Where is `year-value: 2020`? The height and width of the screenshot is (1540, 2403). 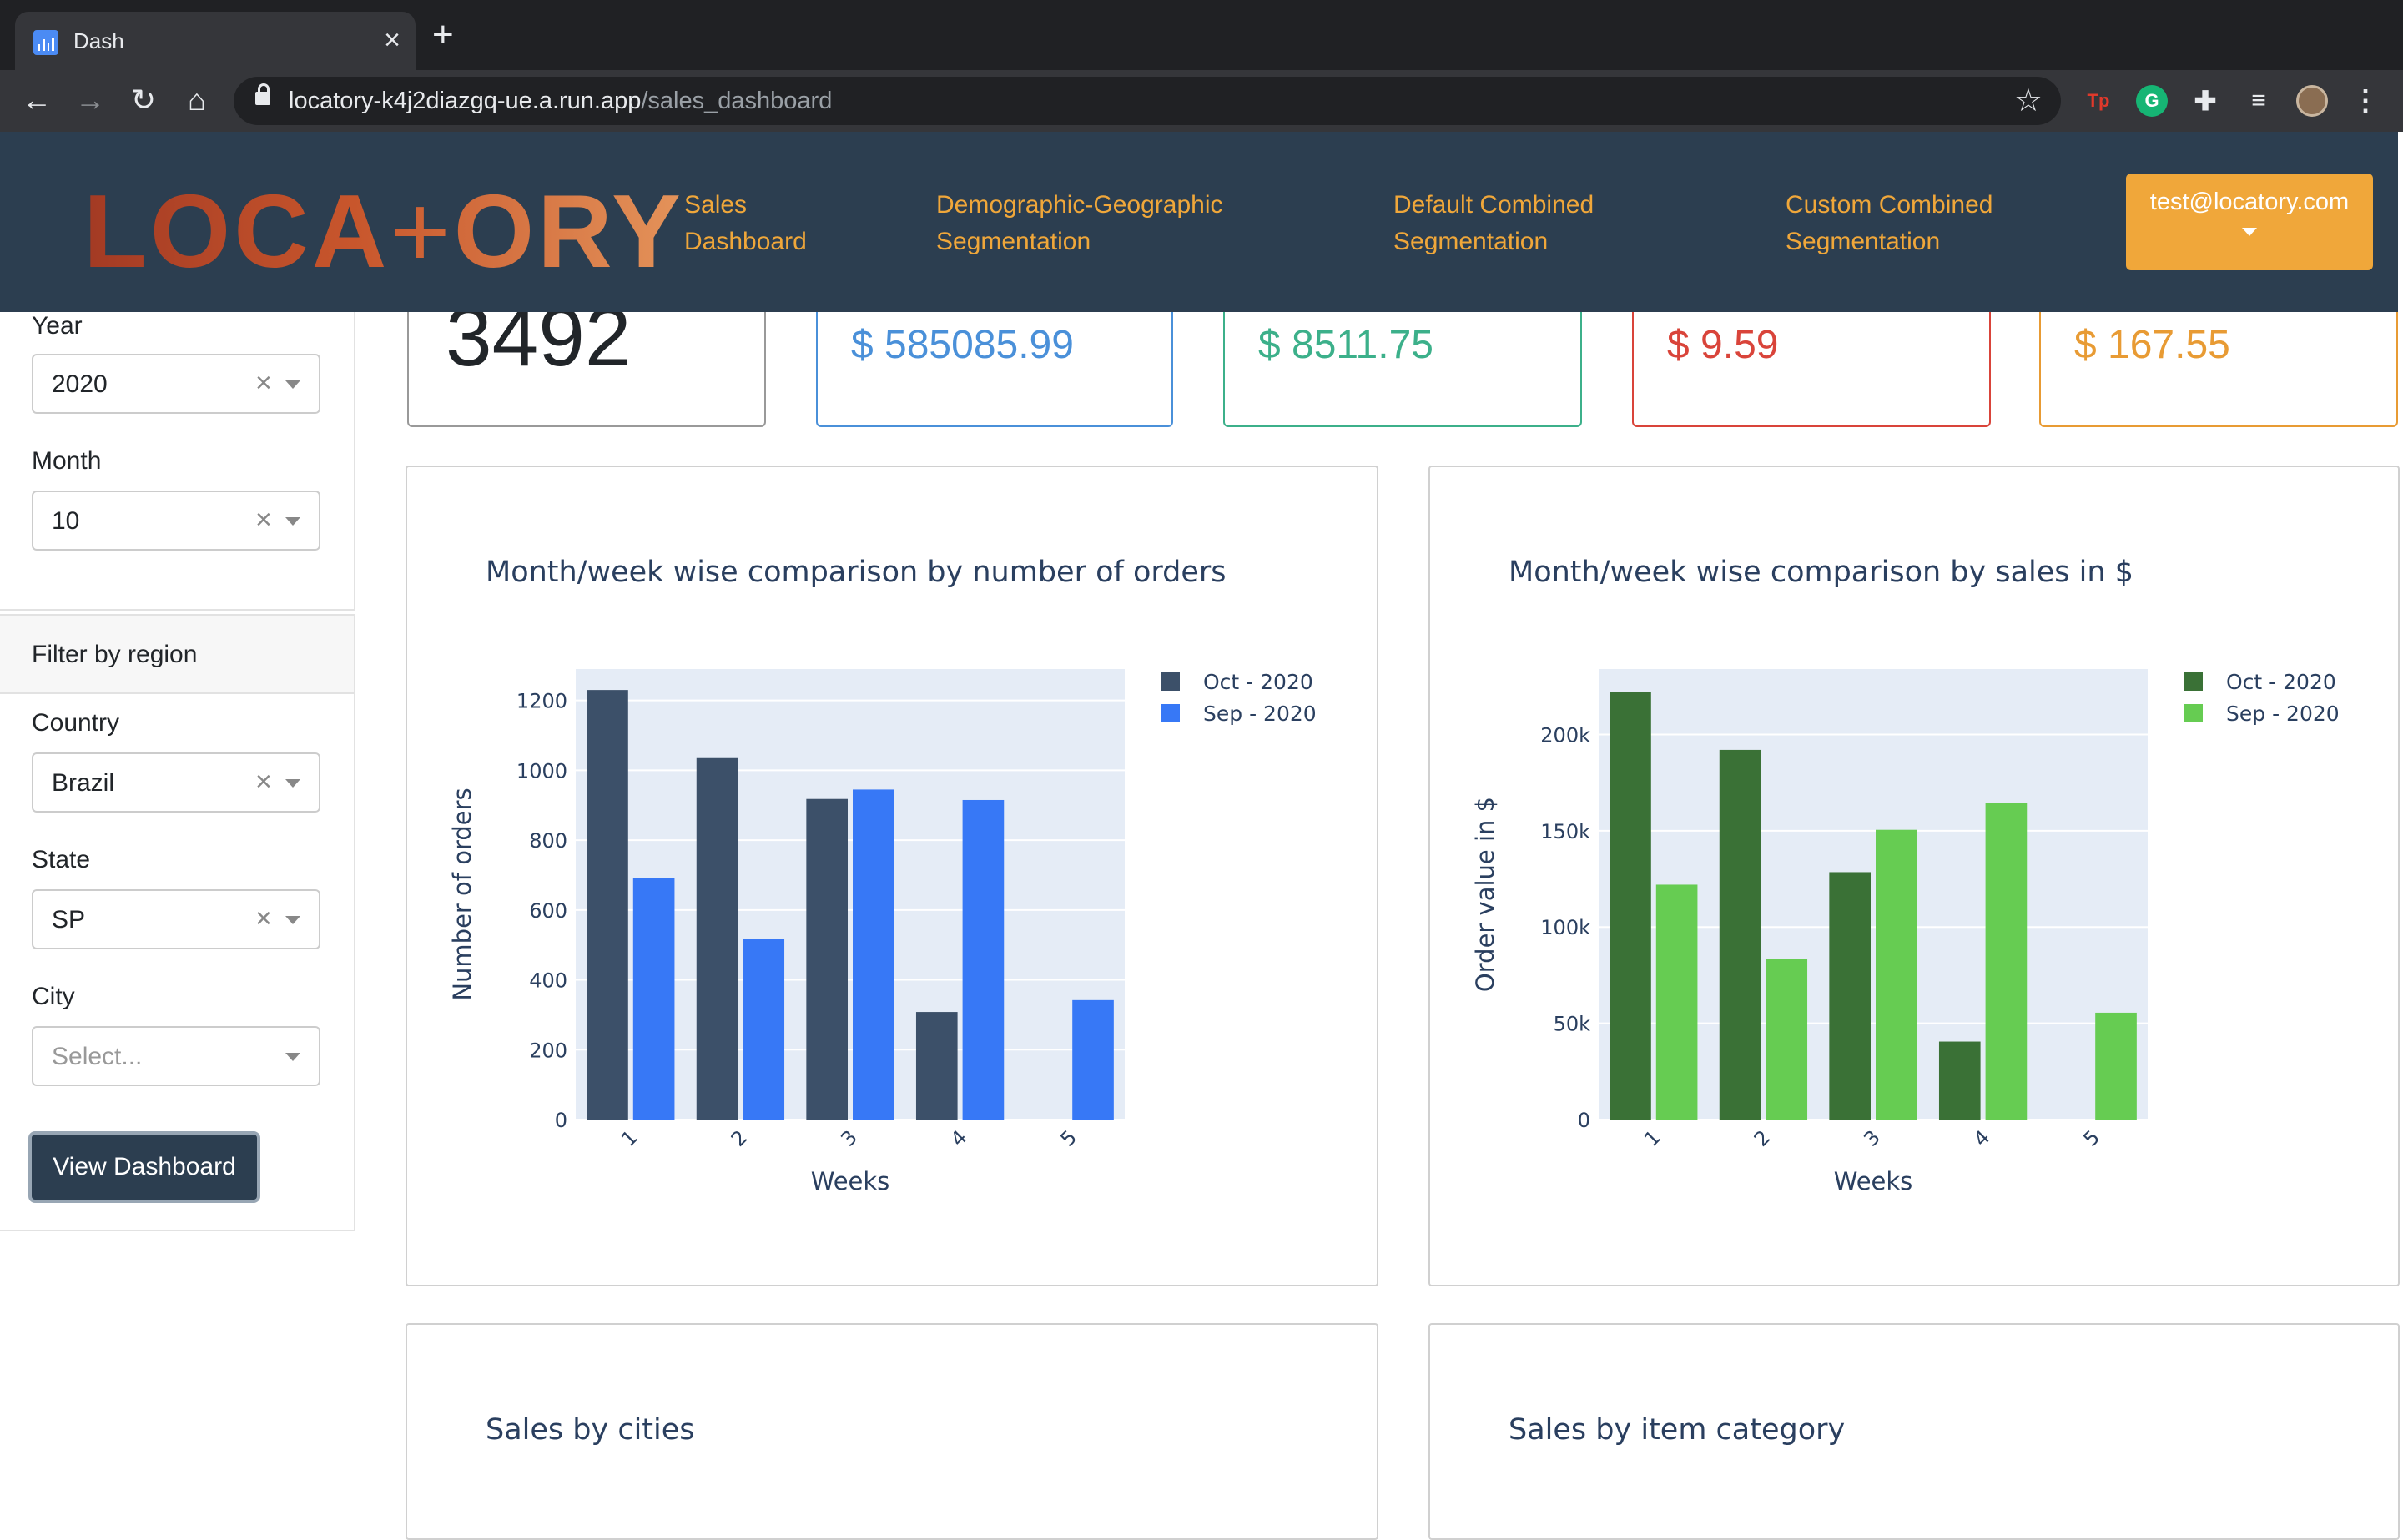 year-value: 2020 is located at coordinates (80, 384).